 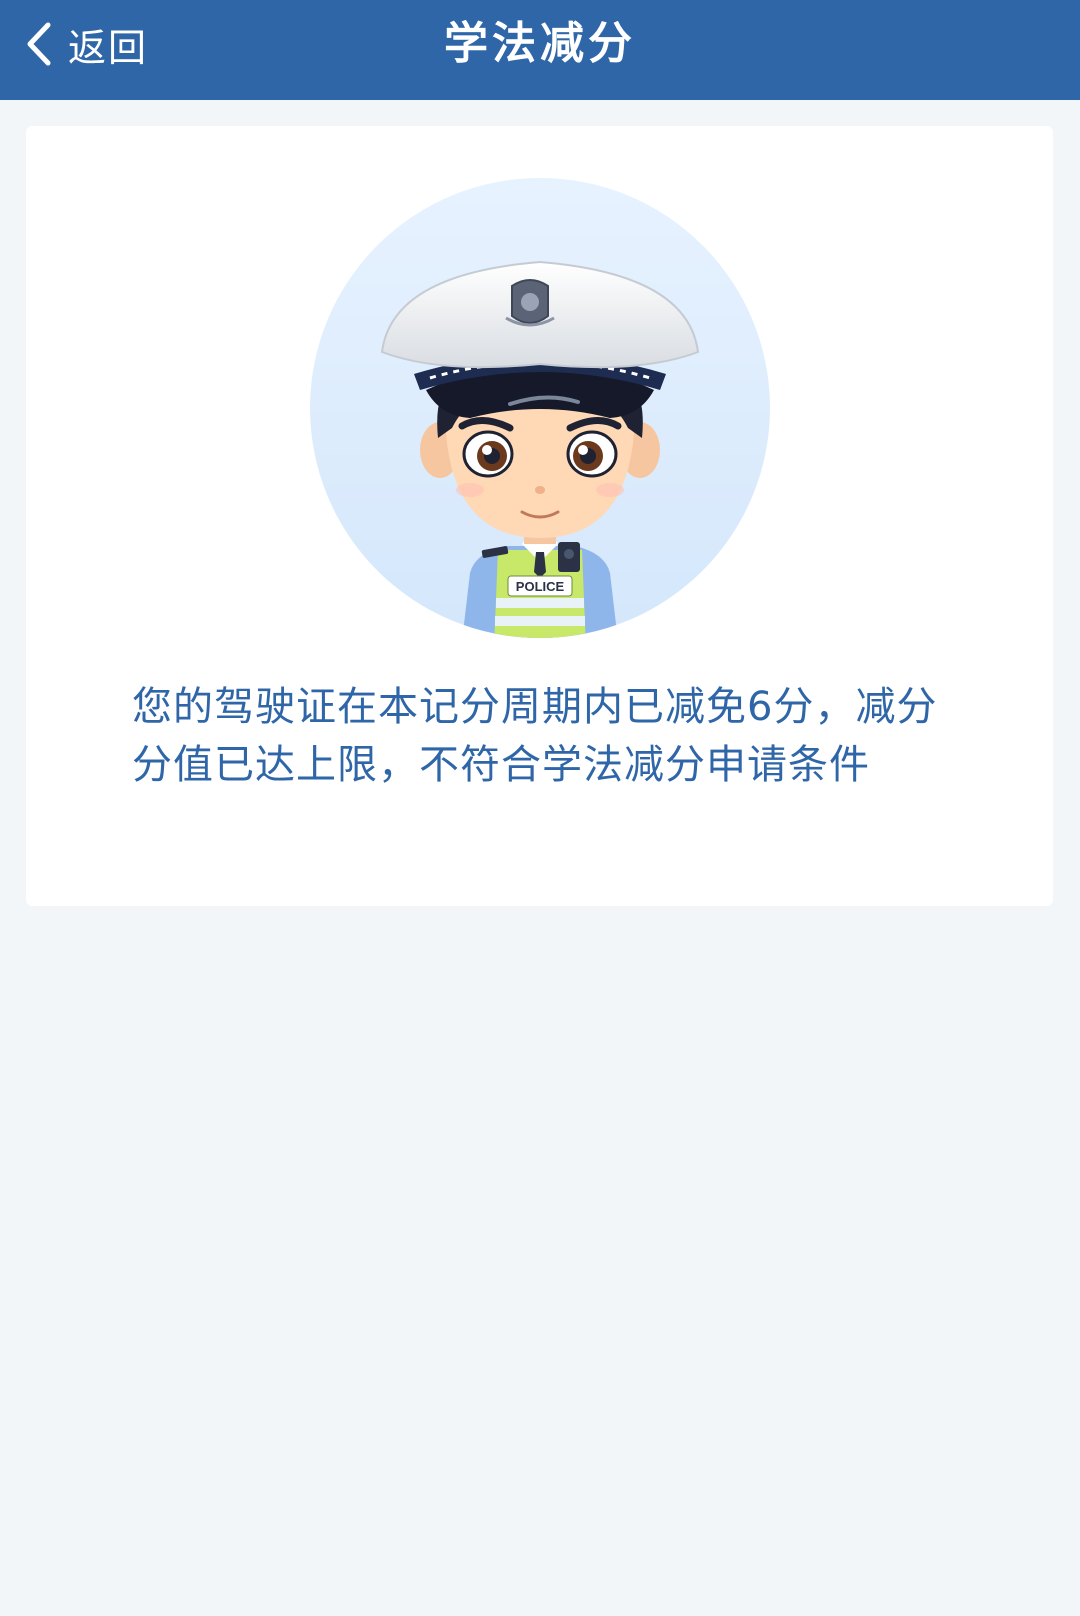 I want to click on police-officer-avatar: POLICE, so click(x=540, y=408).